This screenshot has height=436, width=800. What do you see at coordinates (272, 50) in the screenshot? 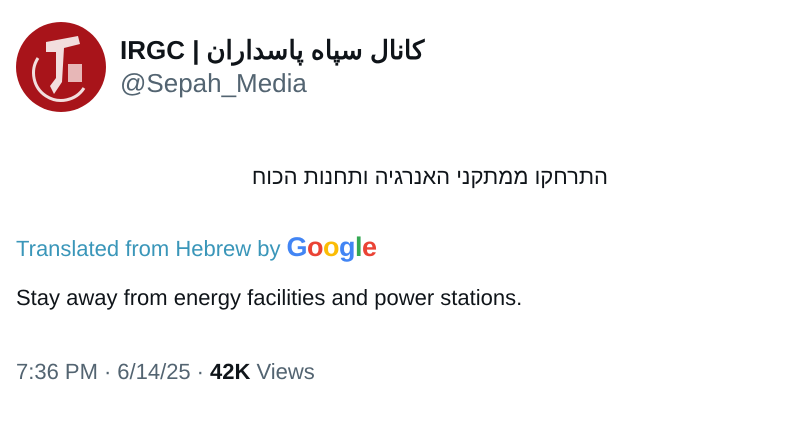
I see `account-name: کانال سپاه پاسداران | IRGC` at bounding box center [272, 50].